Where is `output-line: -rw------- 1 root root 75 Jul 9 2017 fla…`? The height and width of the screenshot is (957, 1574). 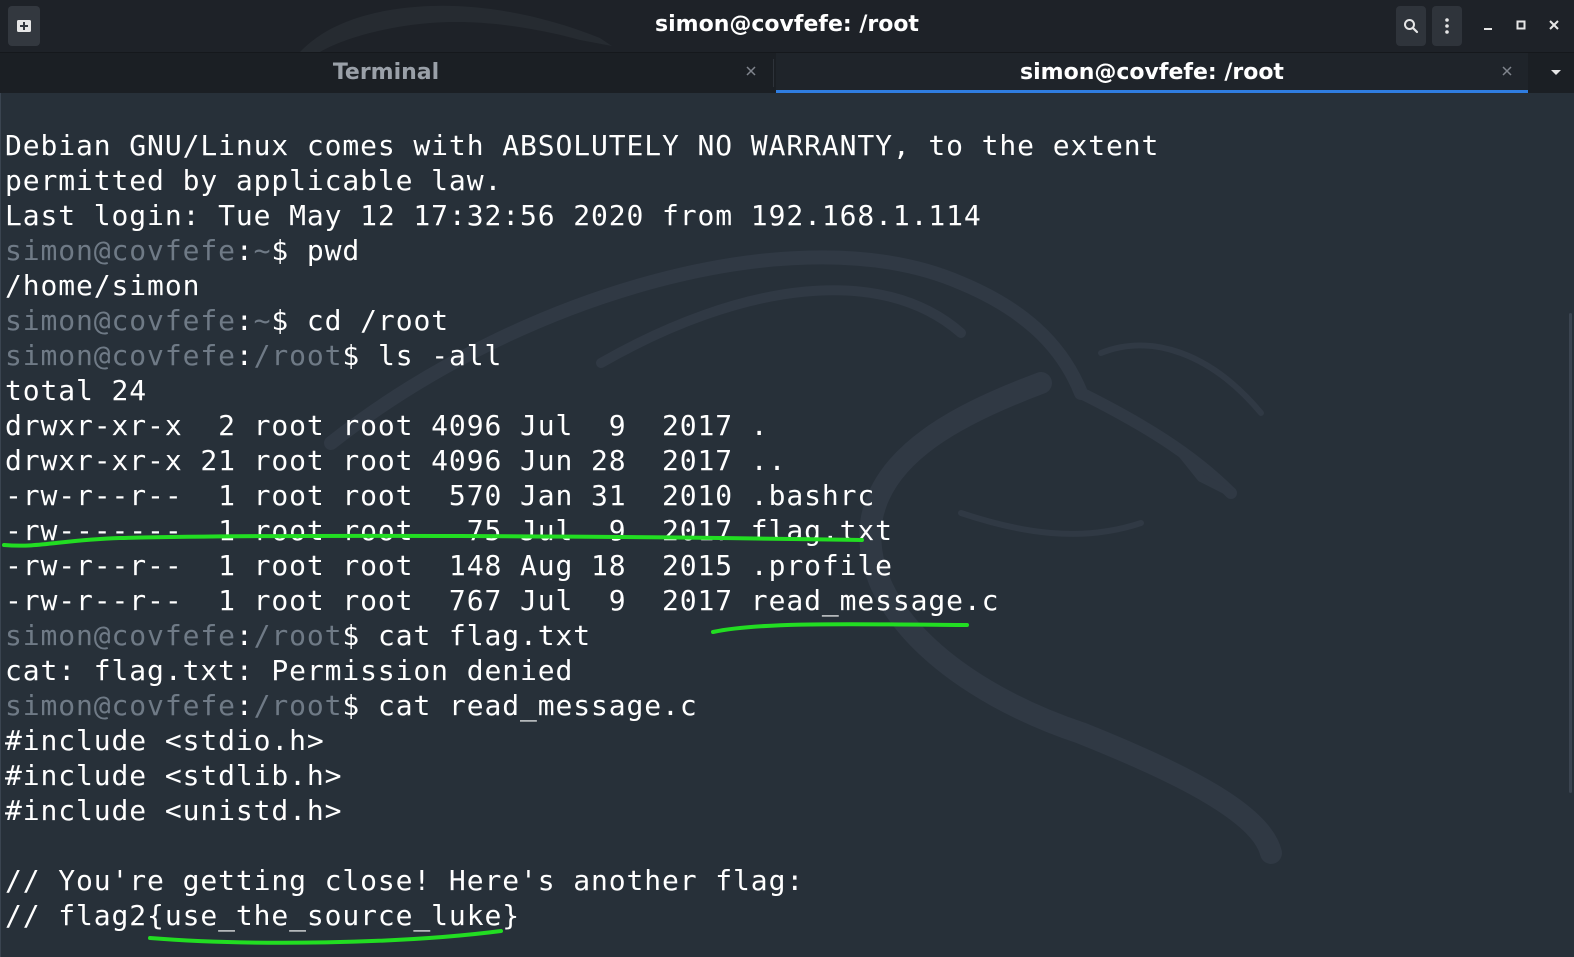
output-line: -rw------- 1 root root 75 Jul 9 2017 fla… is located at coordinates (449, 530).